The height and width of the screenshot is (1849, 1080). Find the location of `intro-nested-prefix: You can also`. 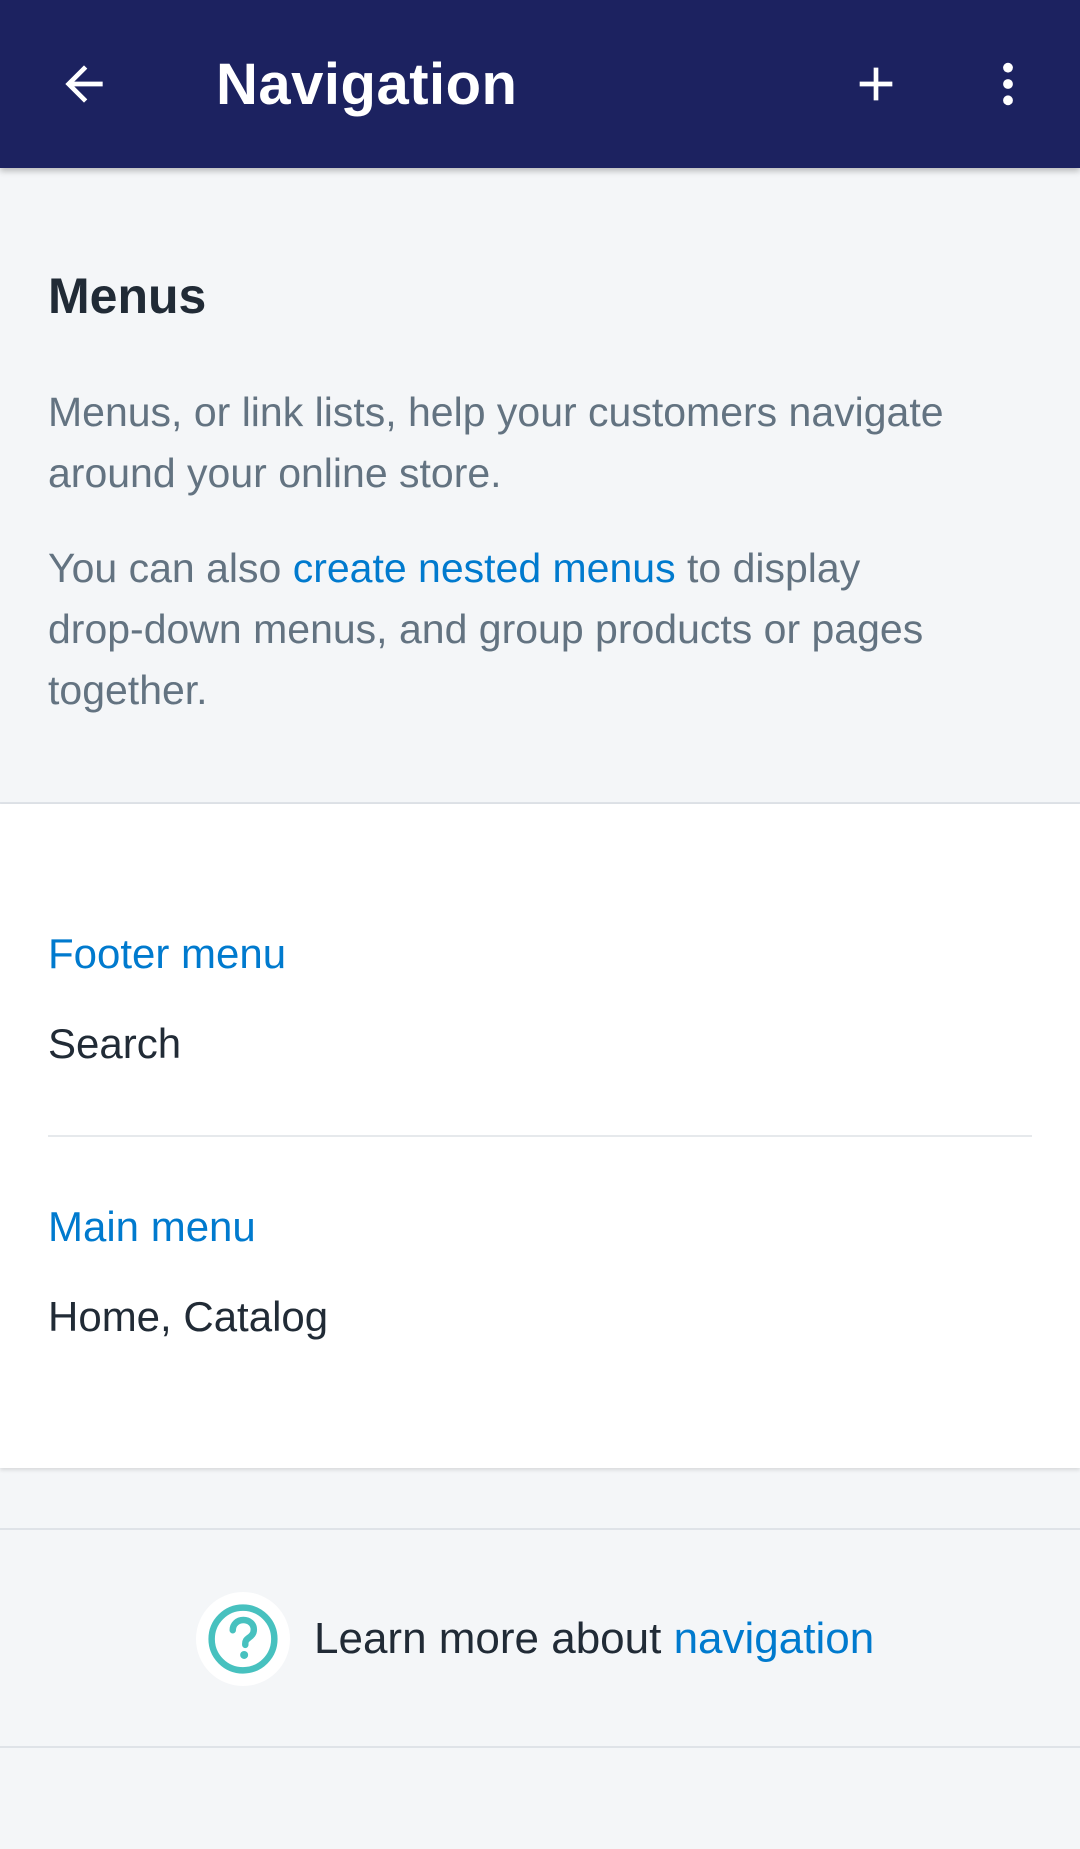

intro-nested-prefix: You can also is located at coordinates (170, 568).